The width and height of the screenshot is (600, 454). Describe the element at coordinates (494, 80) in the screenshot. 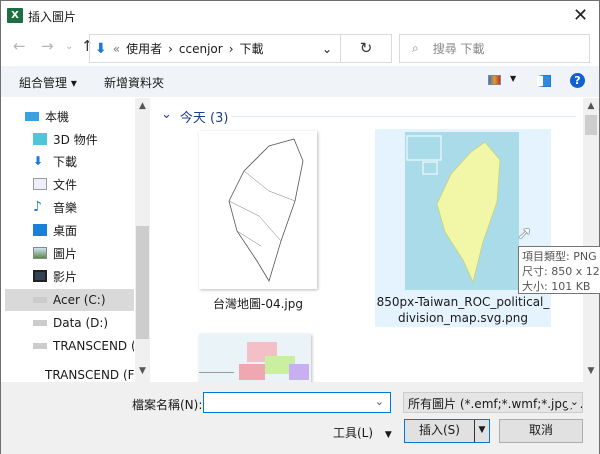

I see `view-options-icon` at that location.